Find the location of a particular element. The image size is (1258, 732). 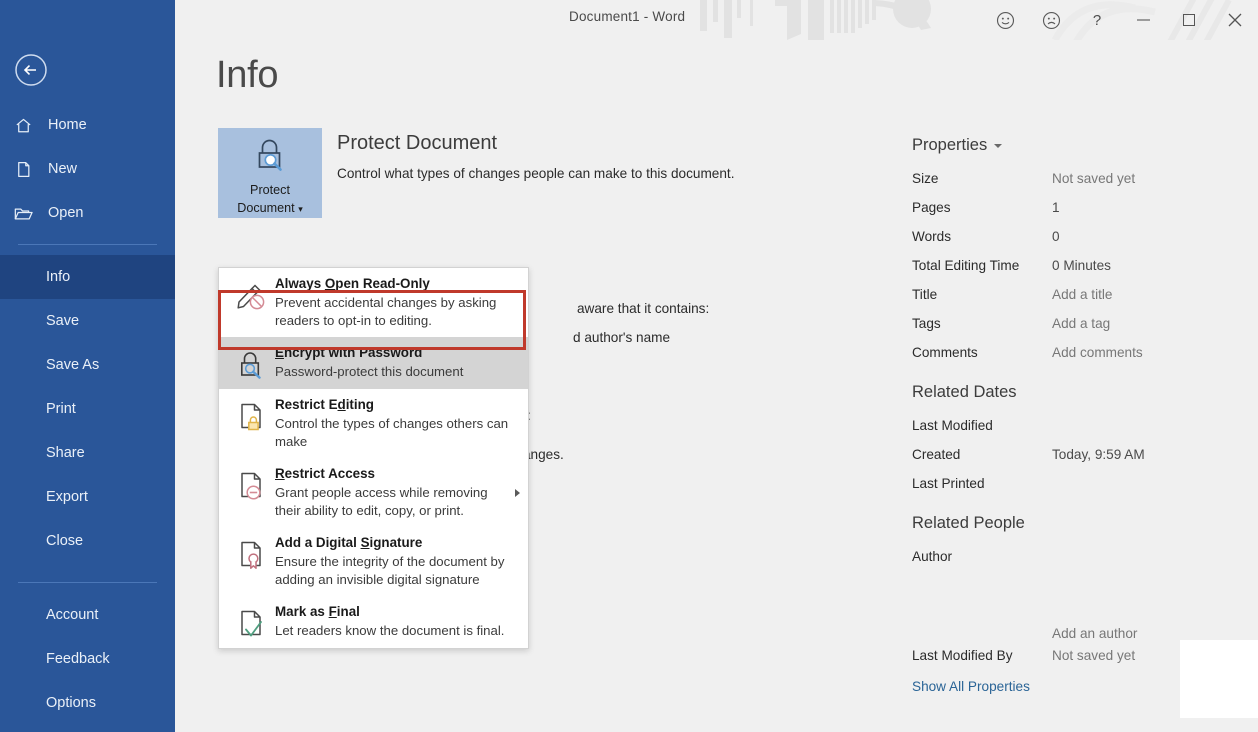

sidebar-item-info: Info is located at coordinates (87, 277).